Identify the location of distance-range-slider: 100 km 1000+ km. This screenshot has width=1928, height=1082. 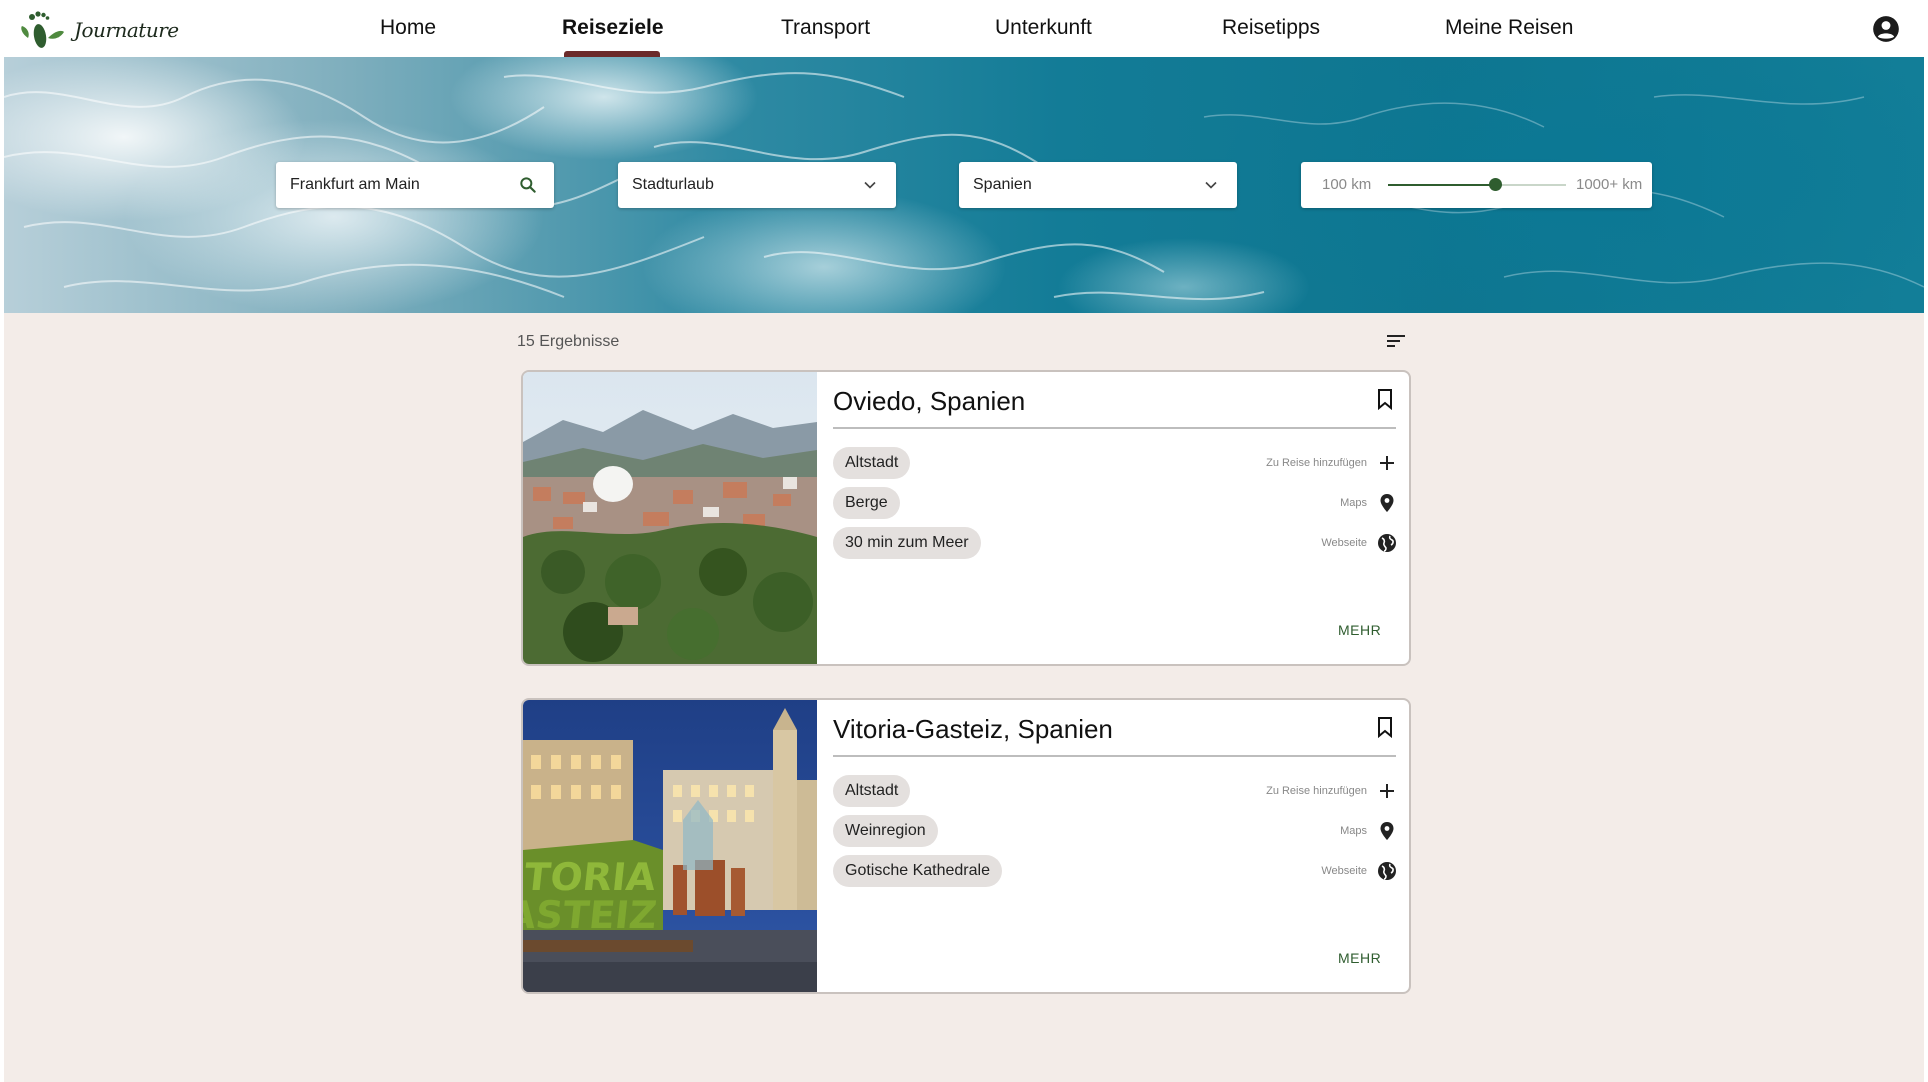
(1476, 185).